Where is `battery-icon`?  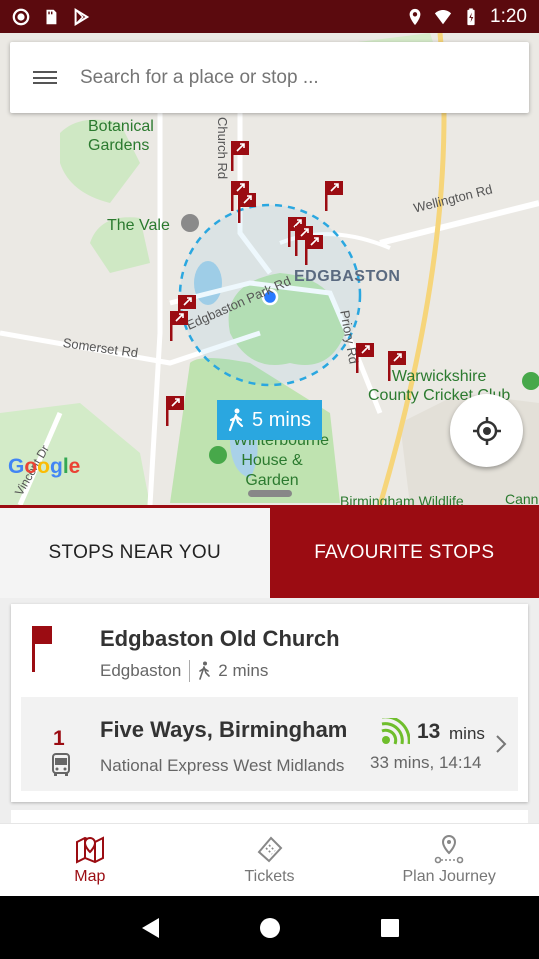 battery-icon is located at coordinates (471, 16).